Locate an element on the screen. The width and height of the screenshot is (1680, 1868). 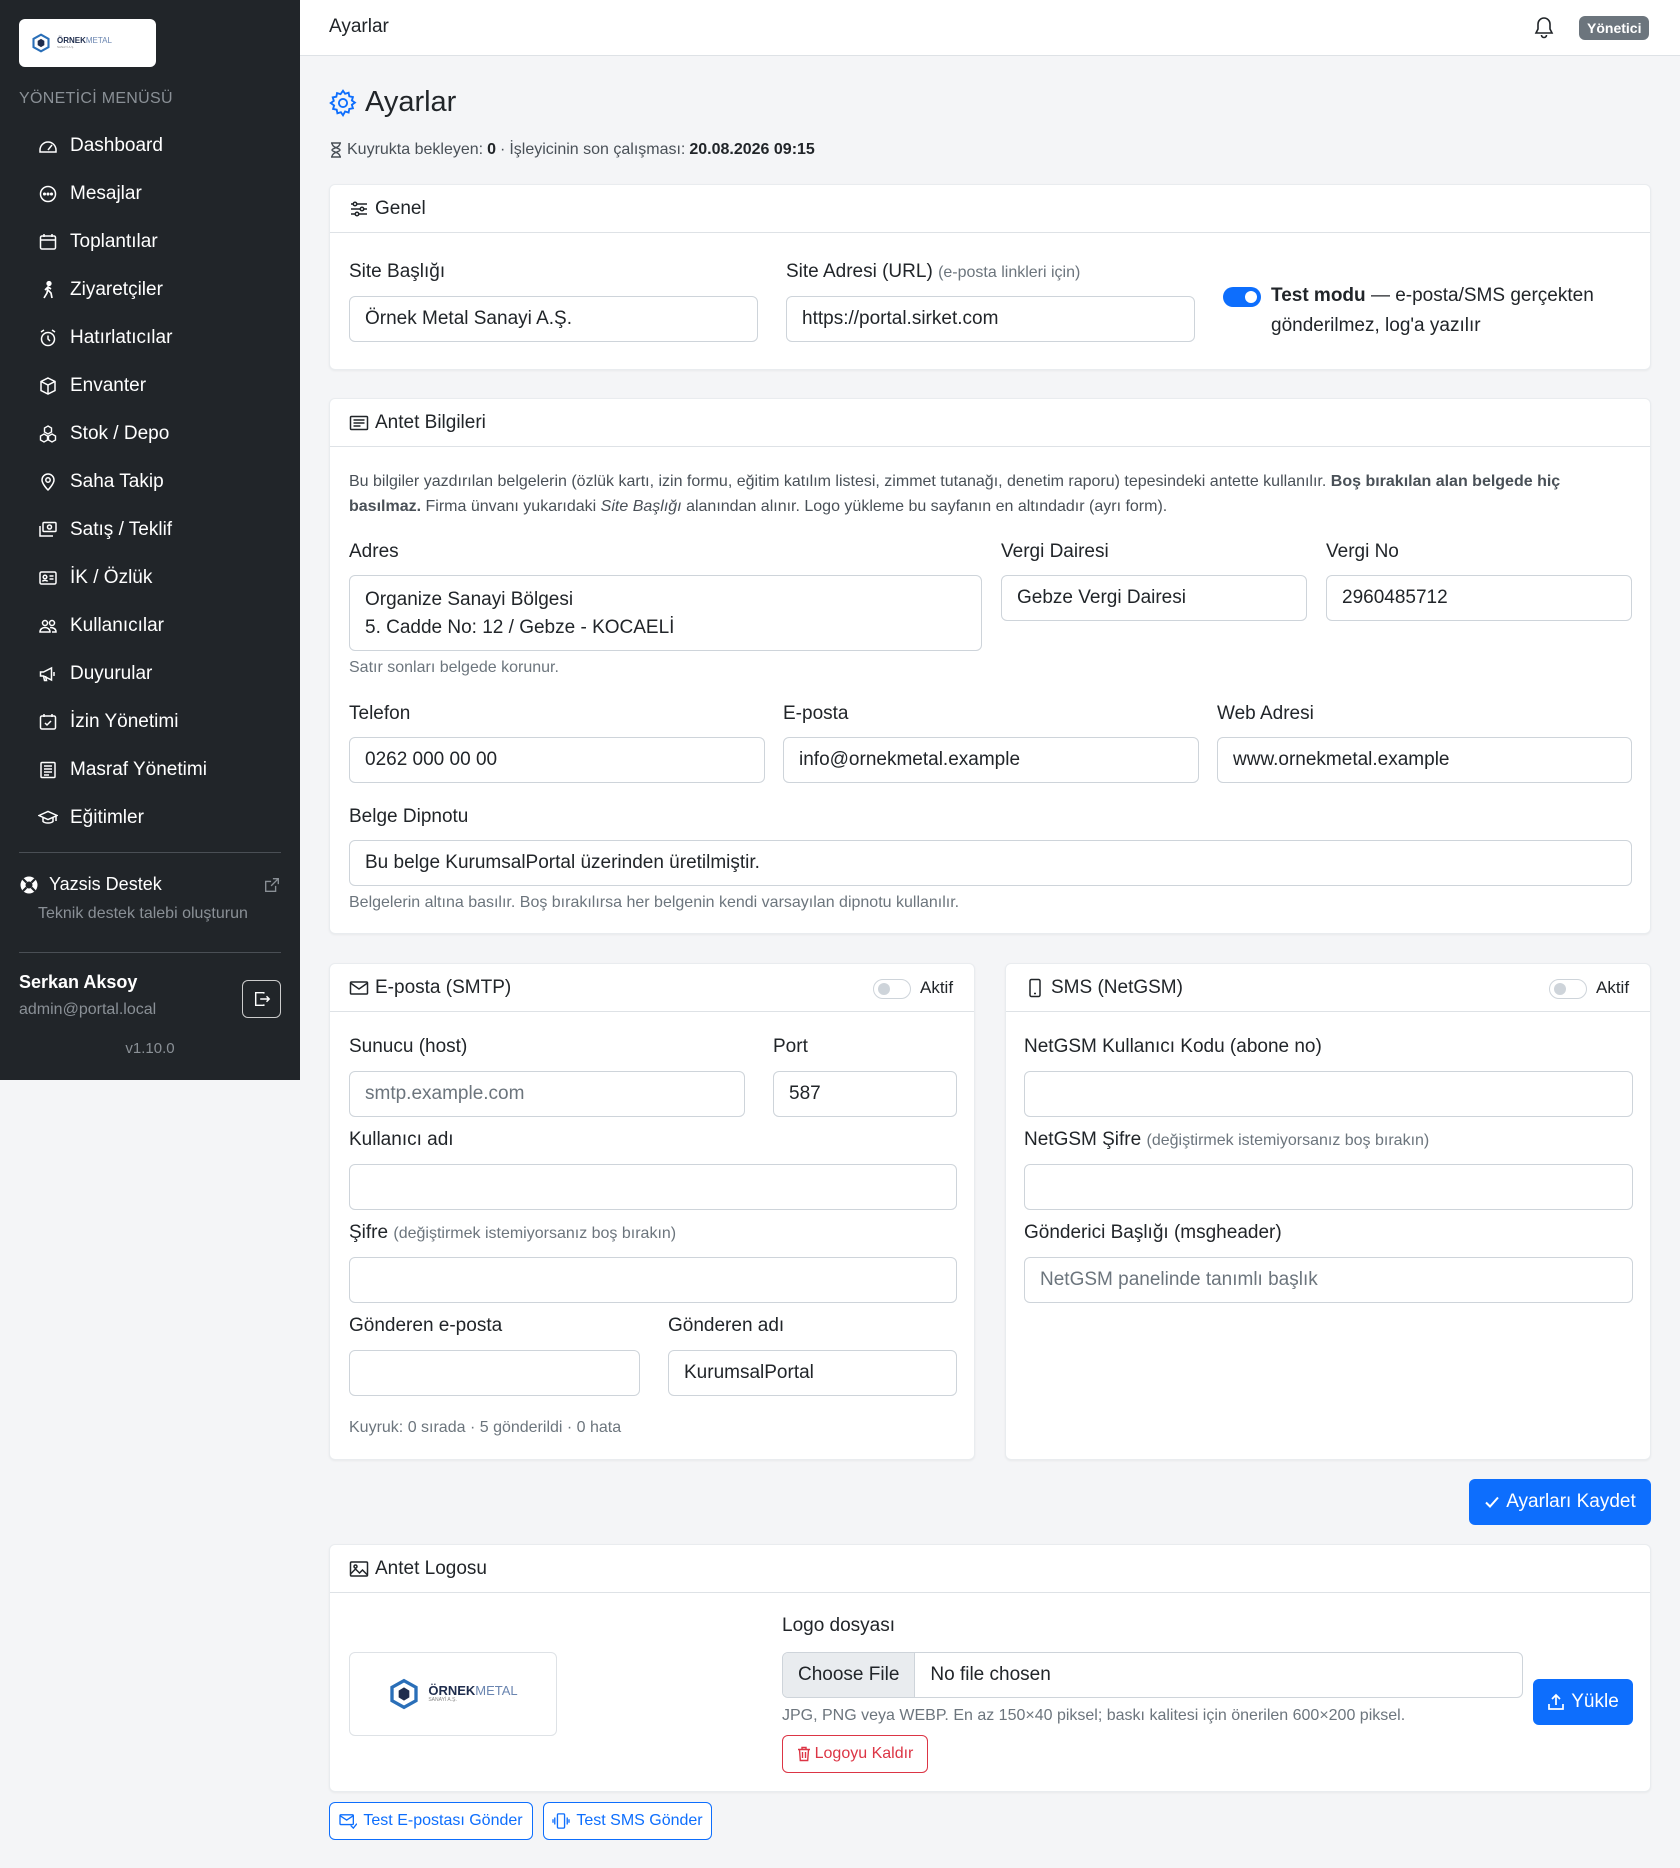
sidebar-item-izin-yonetimi: İzin Yönetimi is located at coordinates (122, 722).